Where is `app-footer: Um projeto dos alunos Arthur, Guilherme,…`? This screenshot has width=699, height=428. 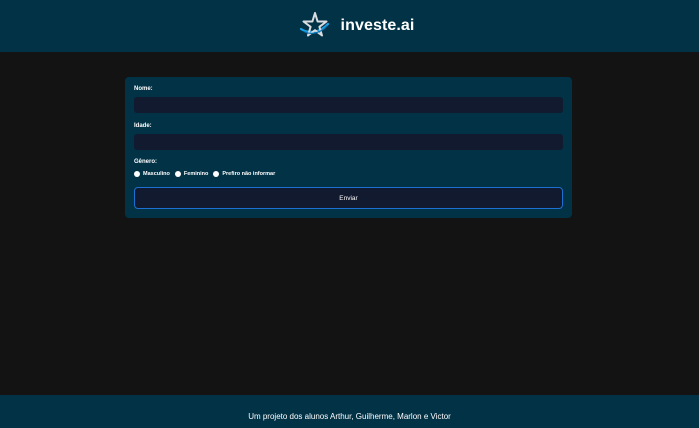 app-footer: Um projeto dos alunos Arthur, Guilherme,… is located at coordinates (349, 411).